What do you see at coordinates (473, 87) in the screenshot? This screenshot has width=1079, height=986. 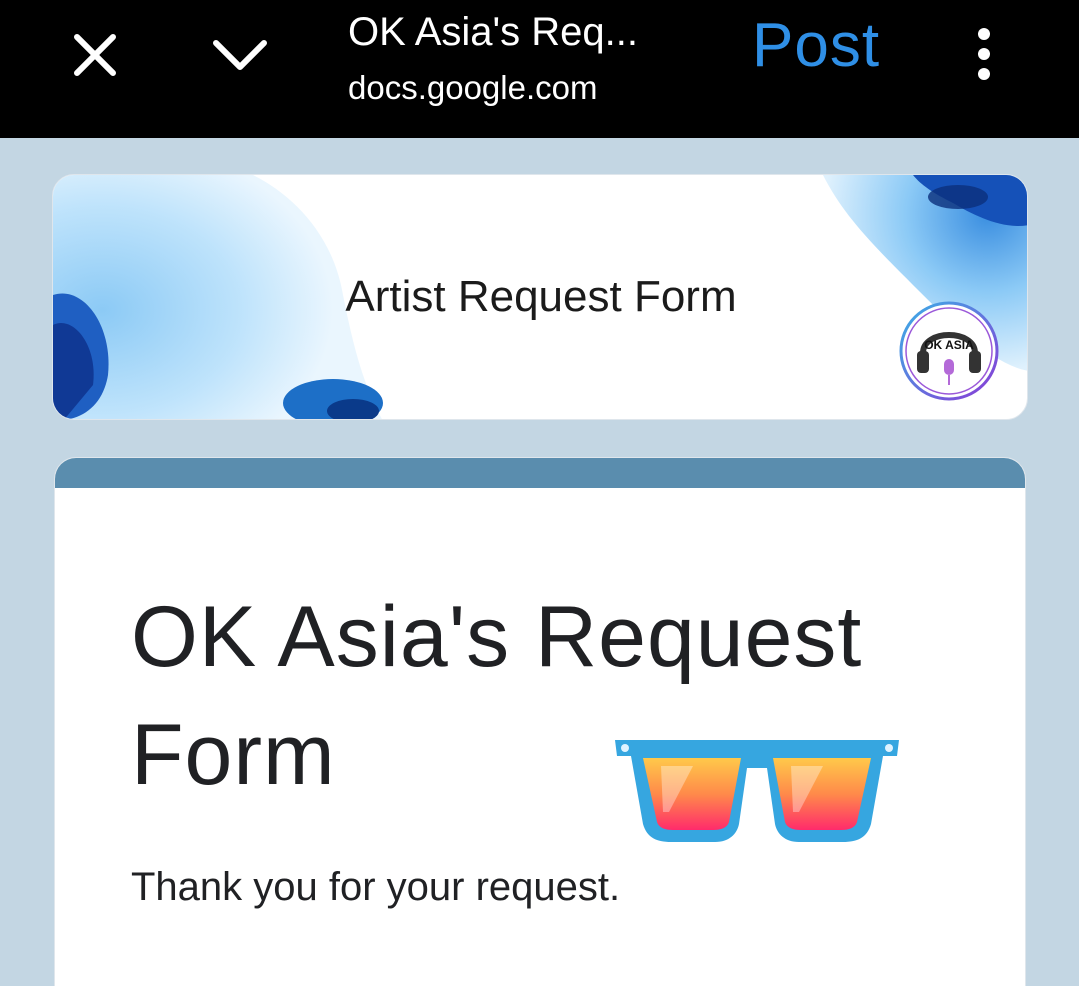 I see `page-url: docs.google.com` at bounding box center [473, 87].